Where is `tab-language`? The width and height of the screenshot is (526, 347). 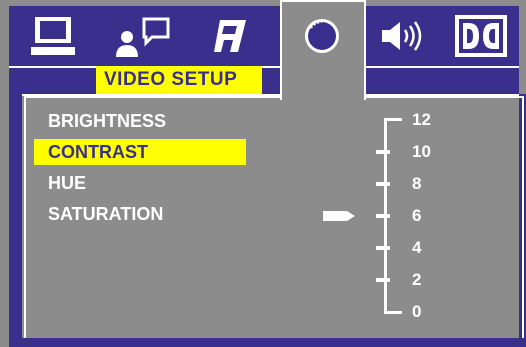
tab-language is located at coordinates (143, 36).